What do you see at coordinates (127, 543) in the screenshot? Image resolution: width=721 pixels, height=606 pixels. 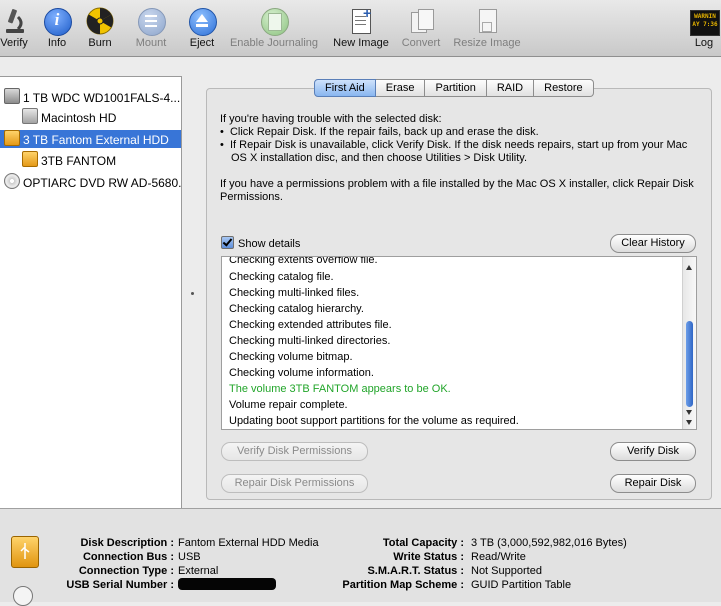 I see `info-label: Disk Description :` at bounding box center [127, 543].